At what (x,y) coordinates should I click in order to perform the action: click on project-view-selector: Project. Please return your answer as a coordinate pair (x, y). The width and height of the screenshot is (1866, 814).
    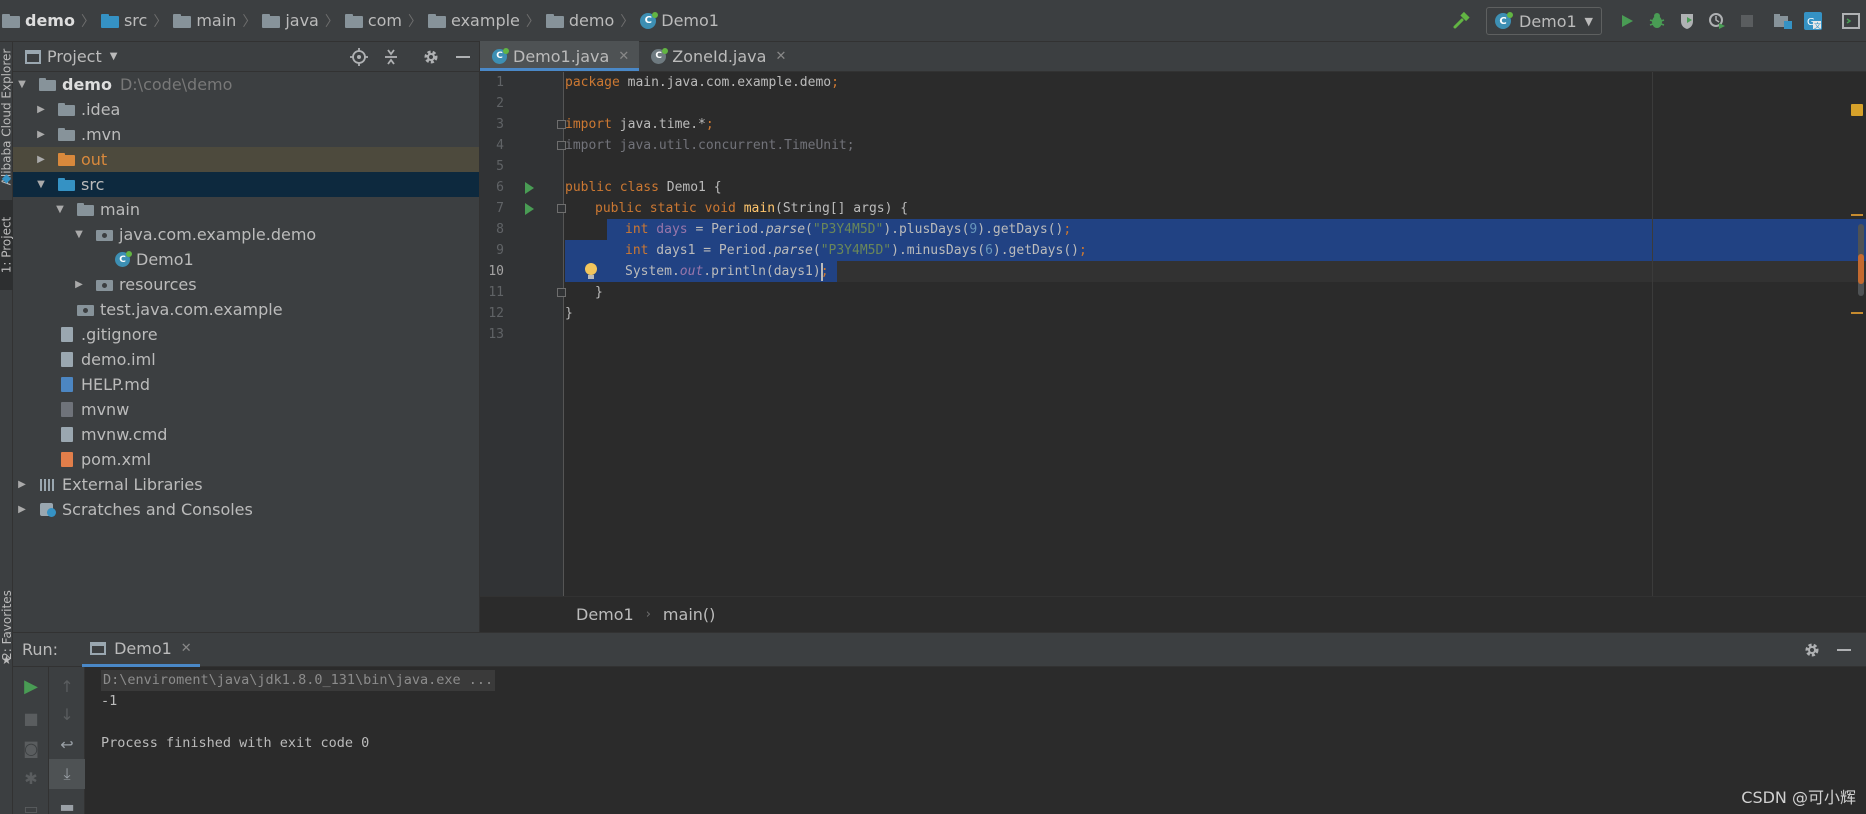
    Looking at the image, I should click on (74, 56).